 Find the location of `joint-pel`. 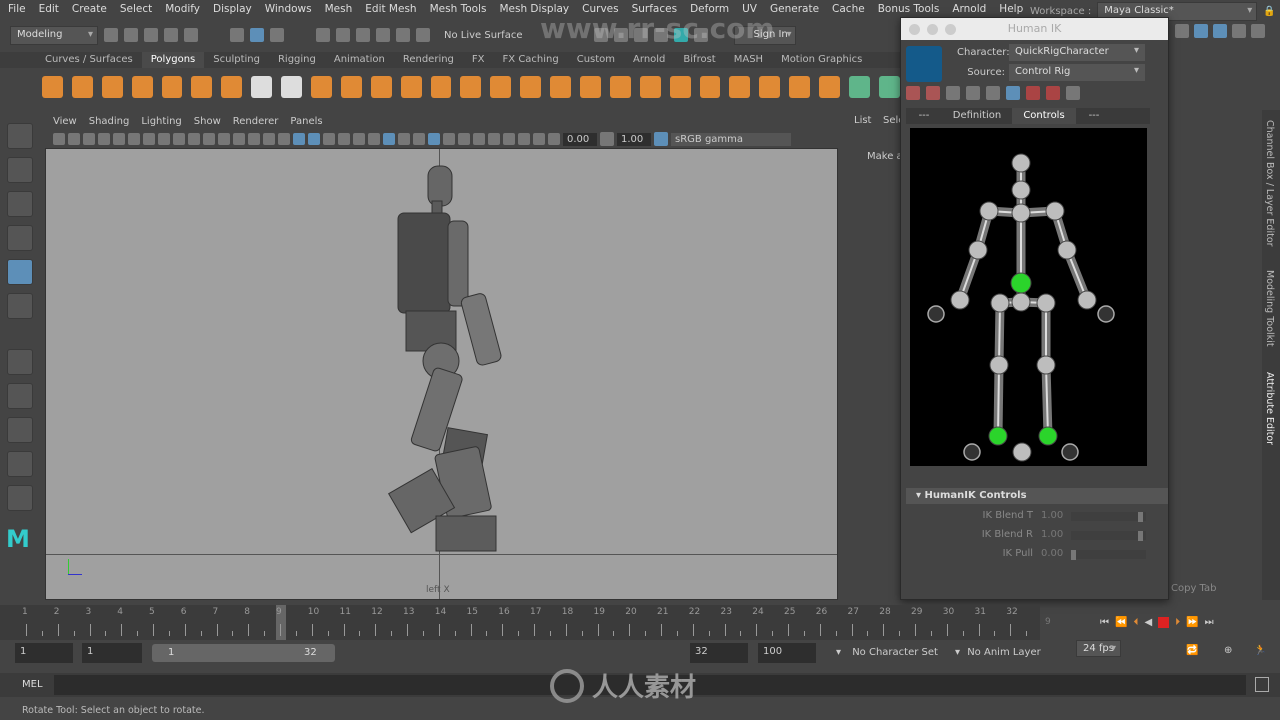

joint-pel is located at coordinates (1021, 302).